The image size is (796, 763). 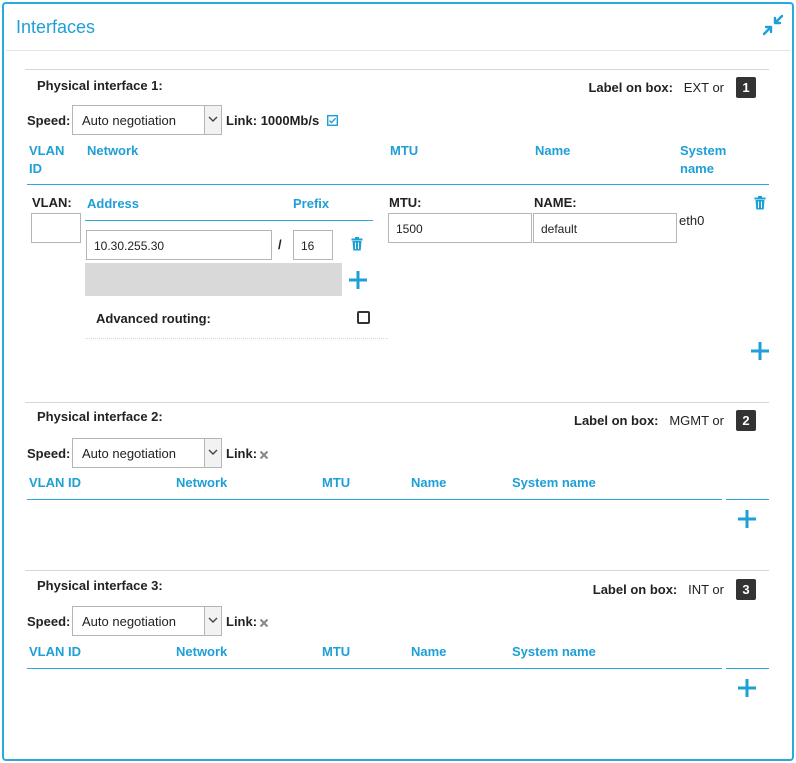 What do you see at coordinates (746, 87) in the screenshot?
I see `interface-1-badge: 1` at bounding box center [746, 87].